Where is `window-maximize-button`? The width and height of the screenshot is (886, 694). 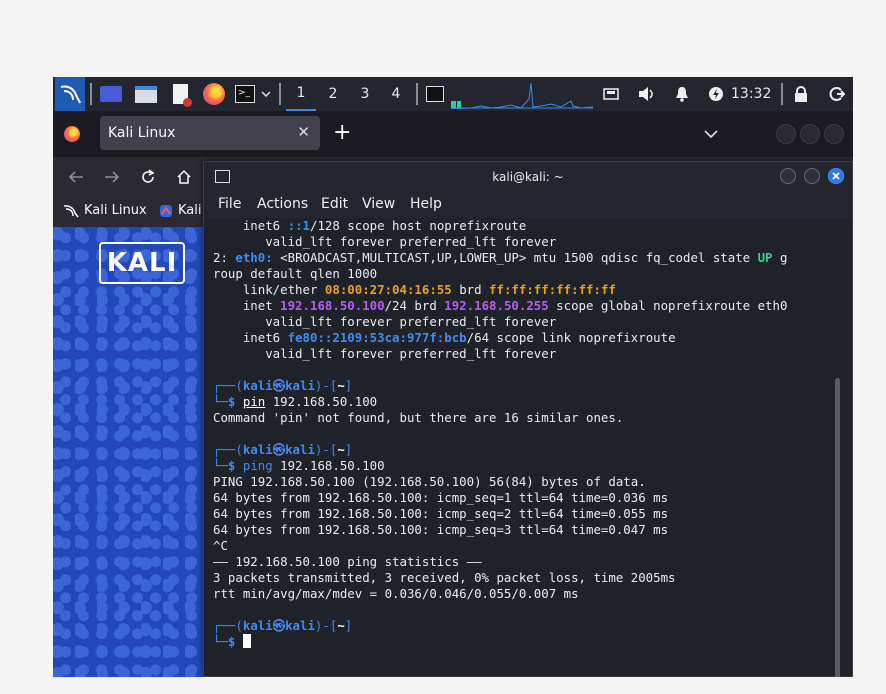 window-maximize-button is located at coordinates (810, 134).